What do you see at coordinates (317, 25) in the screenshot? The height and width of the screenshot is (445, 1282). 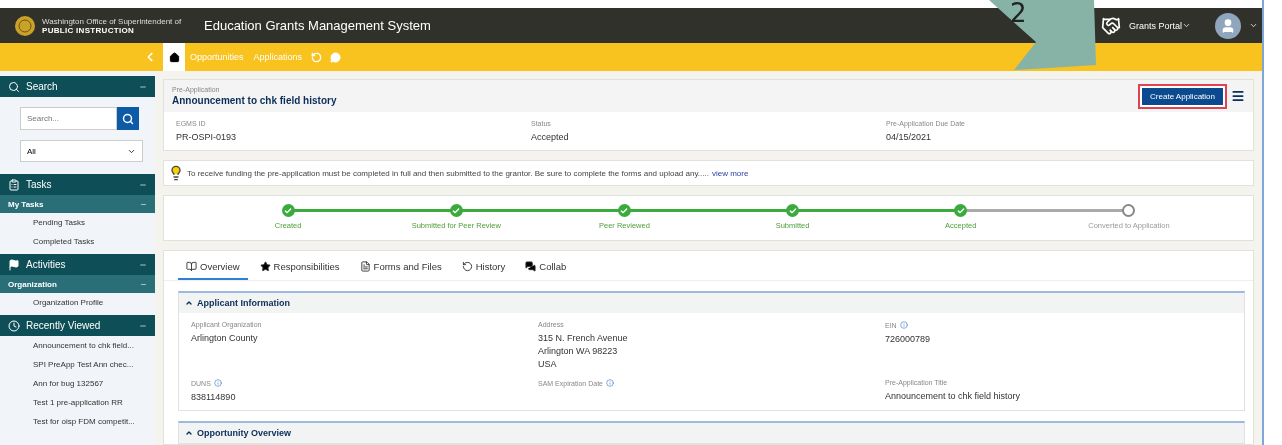 I see `app-title: Education Grants Management System` at bounding box center [317, 25].